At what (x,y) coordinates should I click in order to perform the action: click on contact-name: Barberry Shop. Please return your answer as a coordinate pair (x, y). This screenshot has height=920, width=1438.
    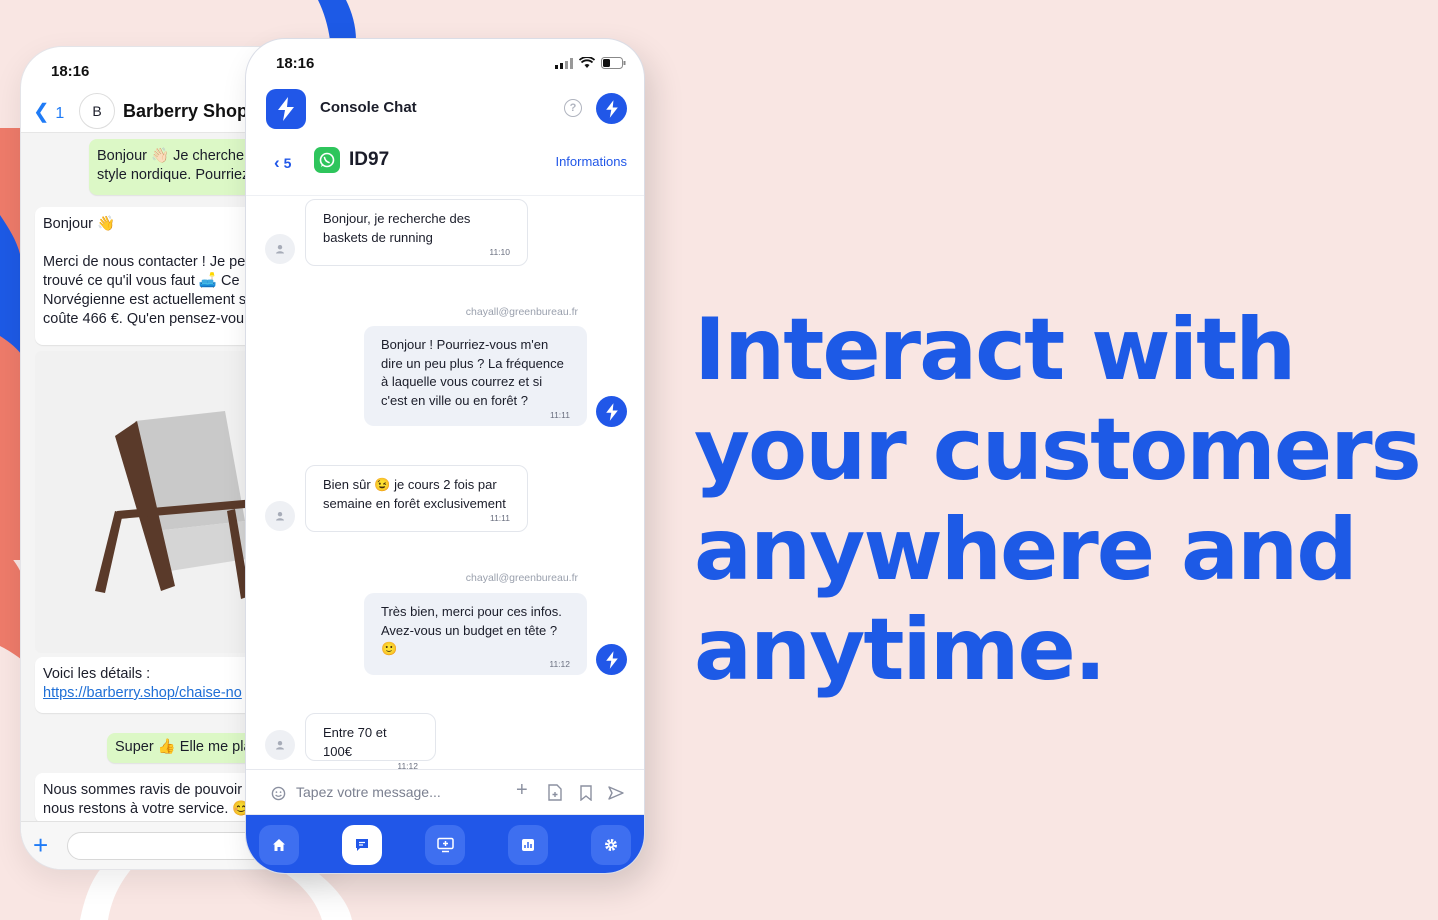
    Looking at the image, I should click on (186, 111).